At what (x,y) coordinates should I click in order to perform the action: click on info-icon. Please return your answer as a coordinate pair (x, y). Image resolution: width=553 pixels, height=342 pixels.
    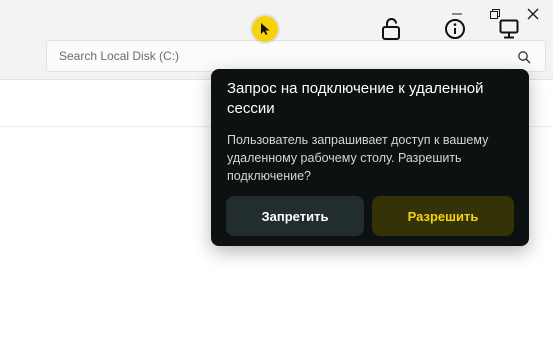
    Looking at the image, I should click on (455, 29).